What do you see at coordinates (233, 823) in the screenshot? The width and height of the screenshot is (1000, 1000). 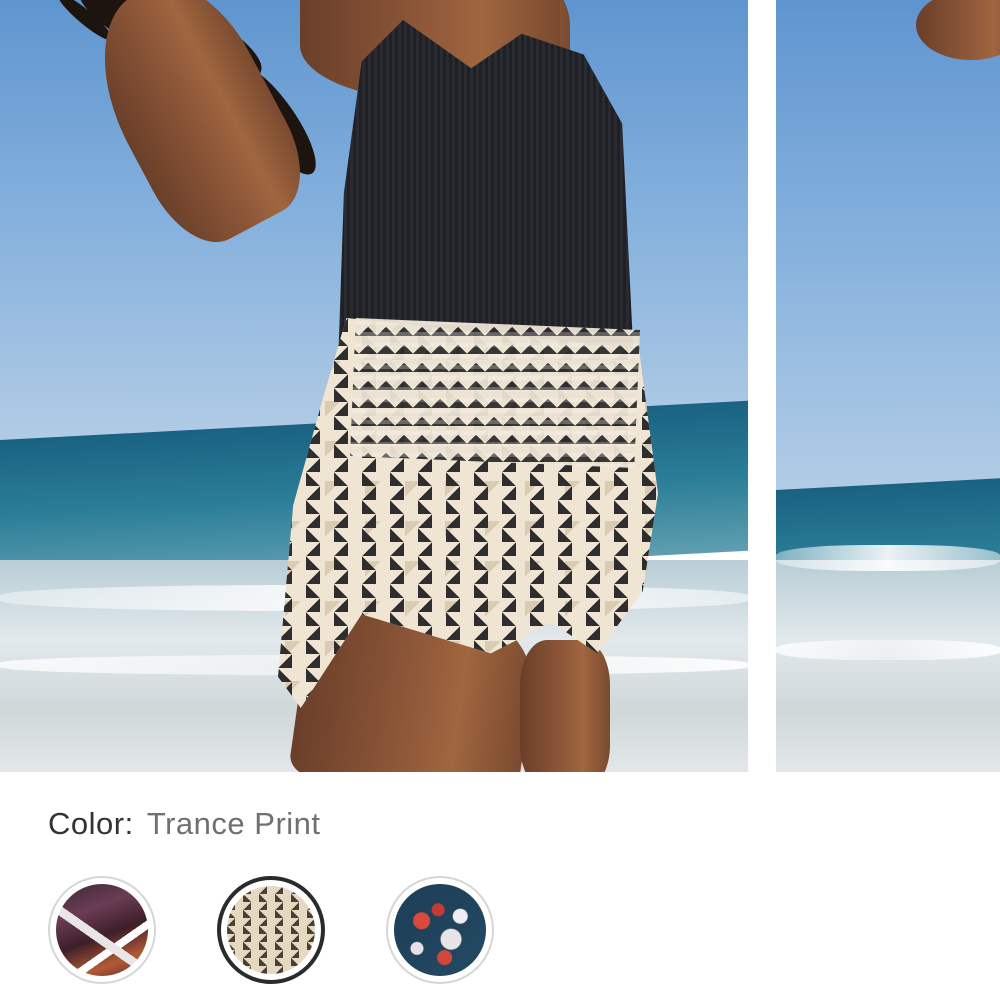 I see `selected-color-name: Trance Print` at bounding box center [233, 823].